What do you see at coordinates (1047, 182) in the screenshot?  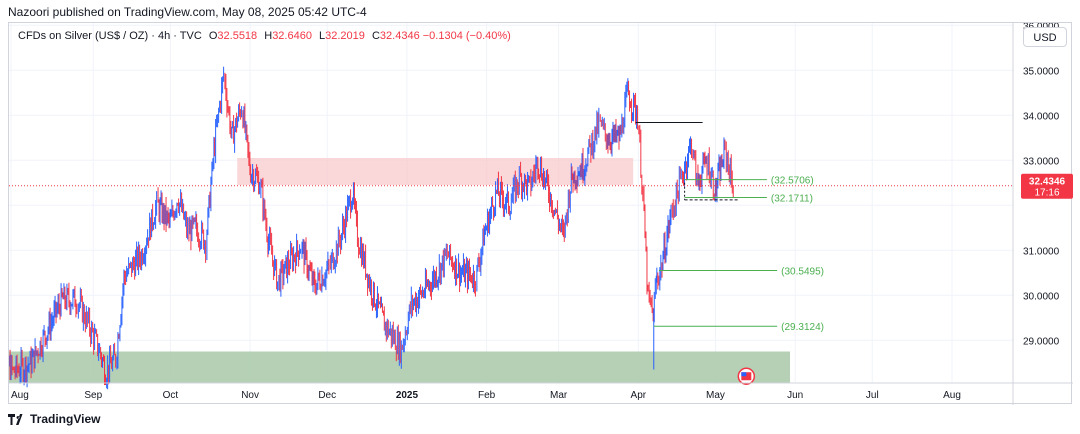 I see `current-price-value: 32.4346` at bounding box center [1047, 182].